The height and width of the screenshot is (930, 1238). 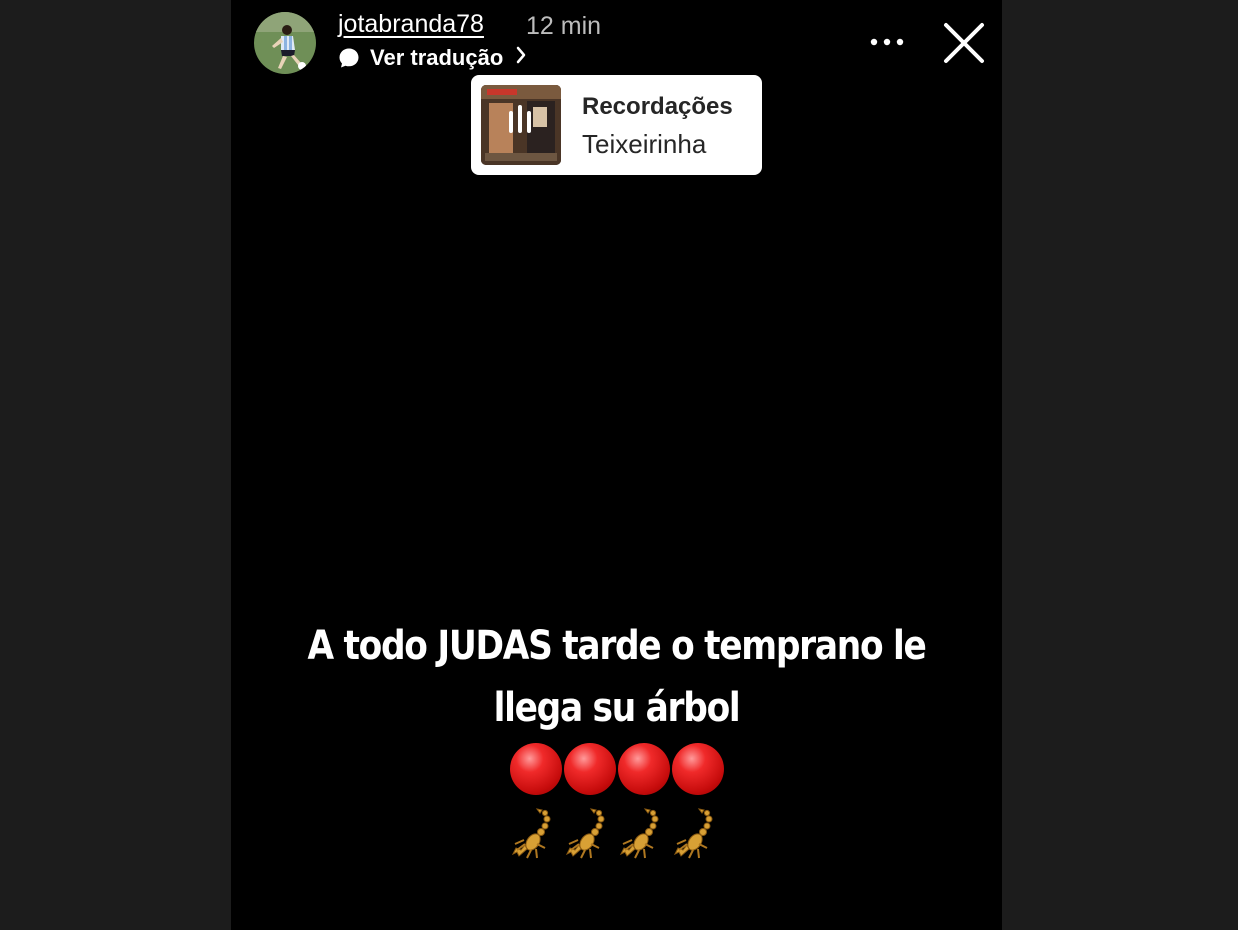 I want to click on avatar, so click(x=285, y=43).